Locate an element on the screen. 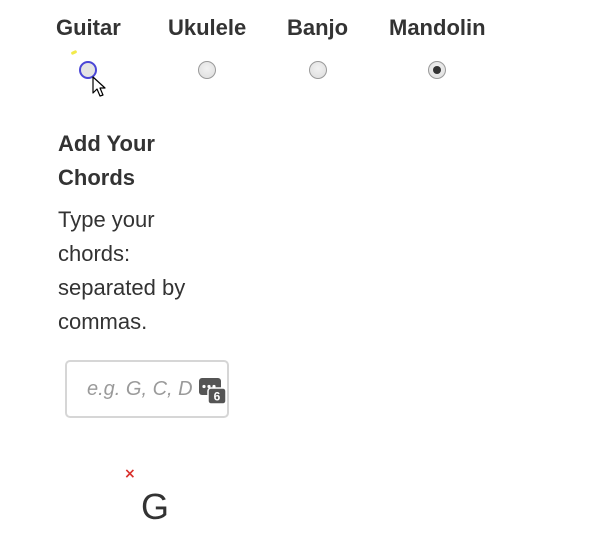  chord-name-label: G is located at coordinates (155, 506).